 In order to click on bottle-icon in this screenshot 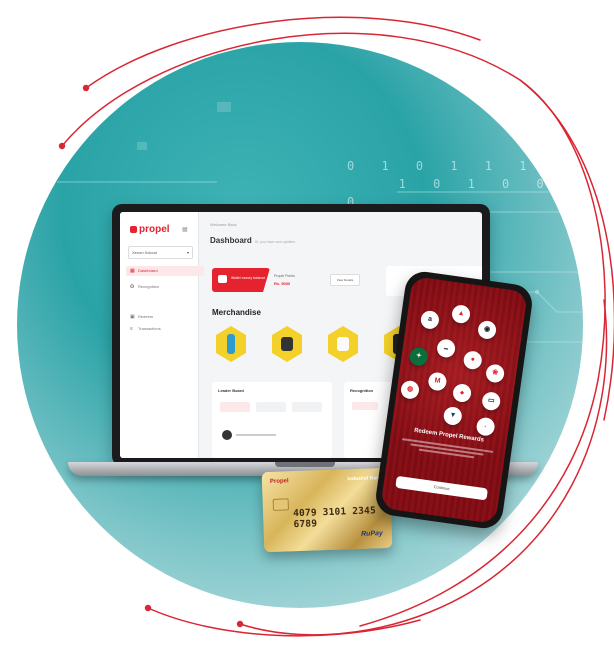, I will do `click(231, 344)`.